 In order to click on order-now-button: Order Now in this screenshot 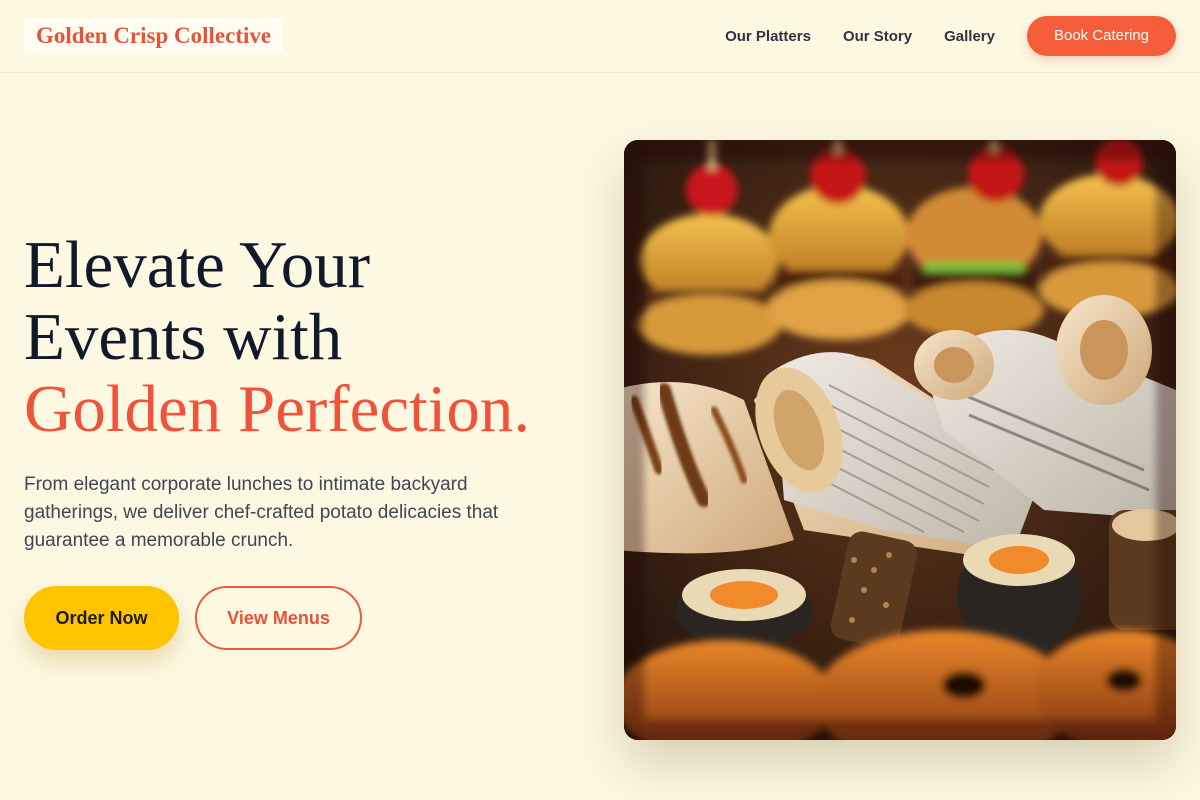, I will do `click(101, 618)`.